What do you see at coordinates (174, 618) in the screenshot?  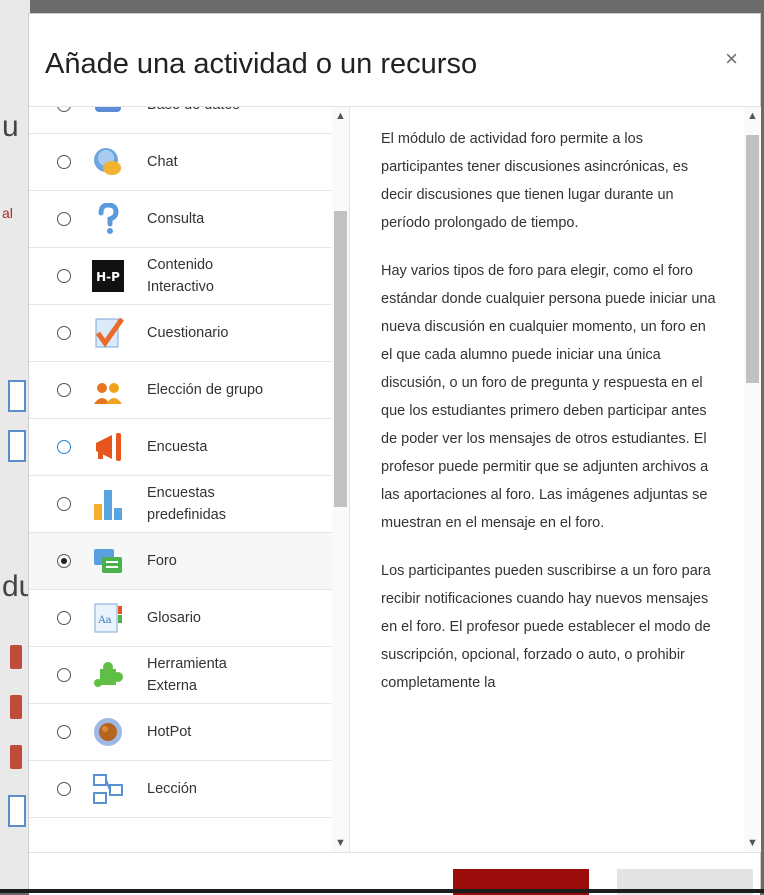 I see `option-label: Glosario` at bounding box center [174, 618].